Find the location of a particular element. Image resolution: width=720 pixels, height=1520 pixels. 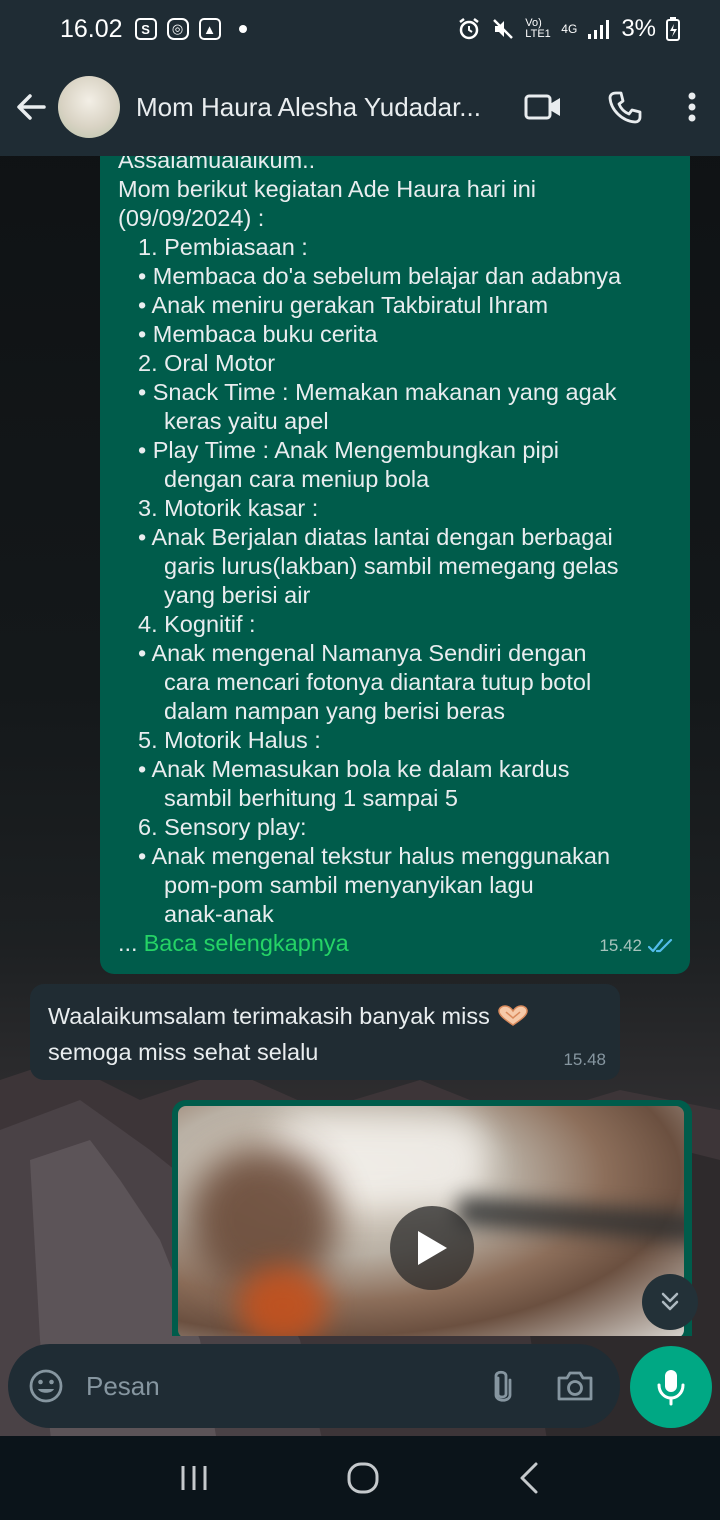

incoming-message-time: 15.48 is located at coordinates (584, 1059).